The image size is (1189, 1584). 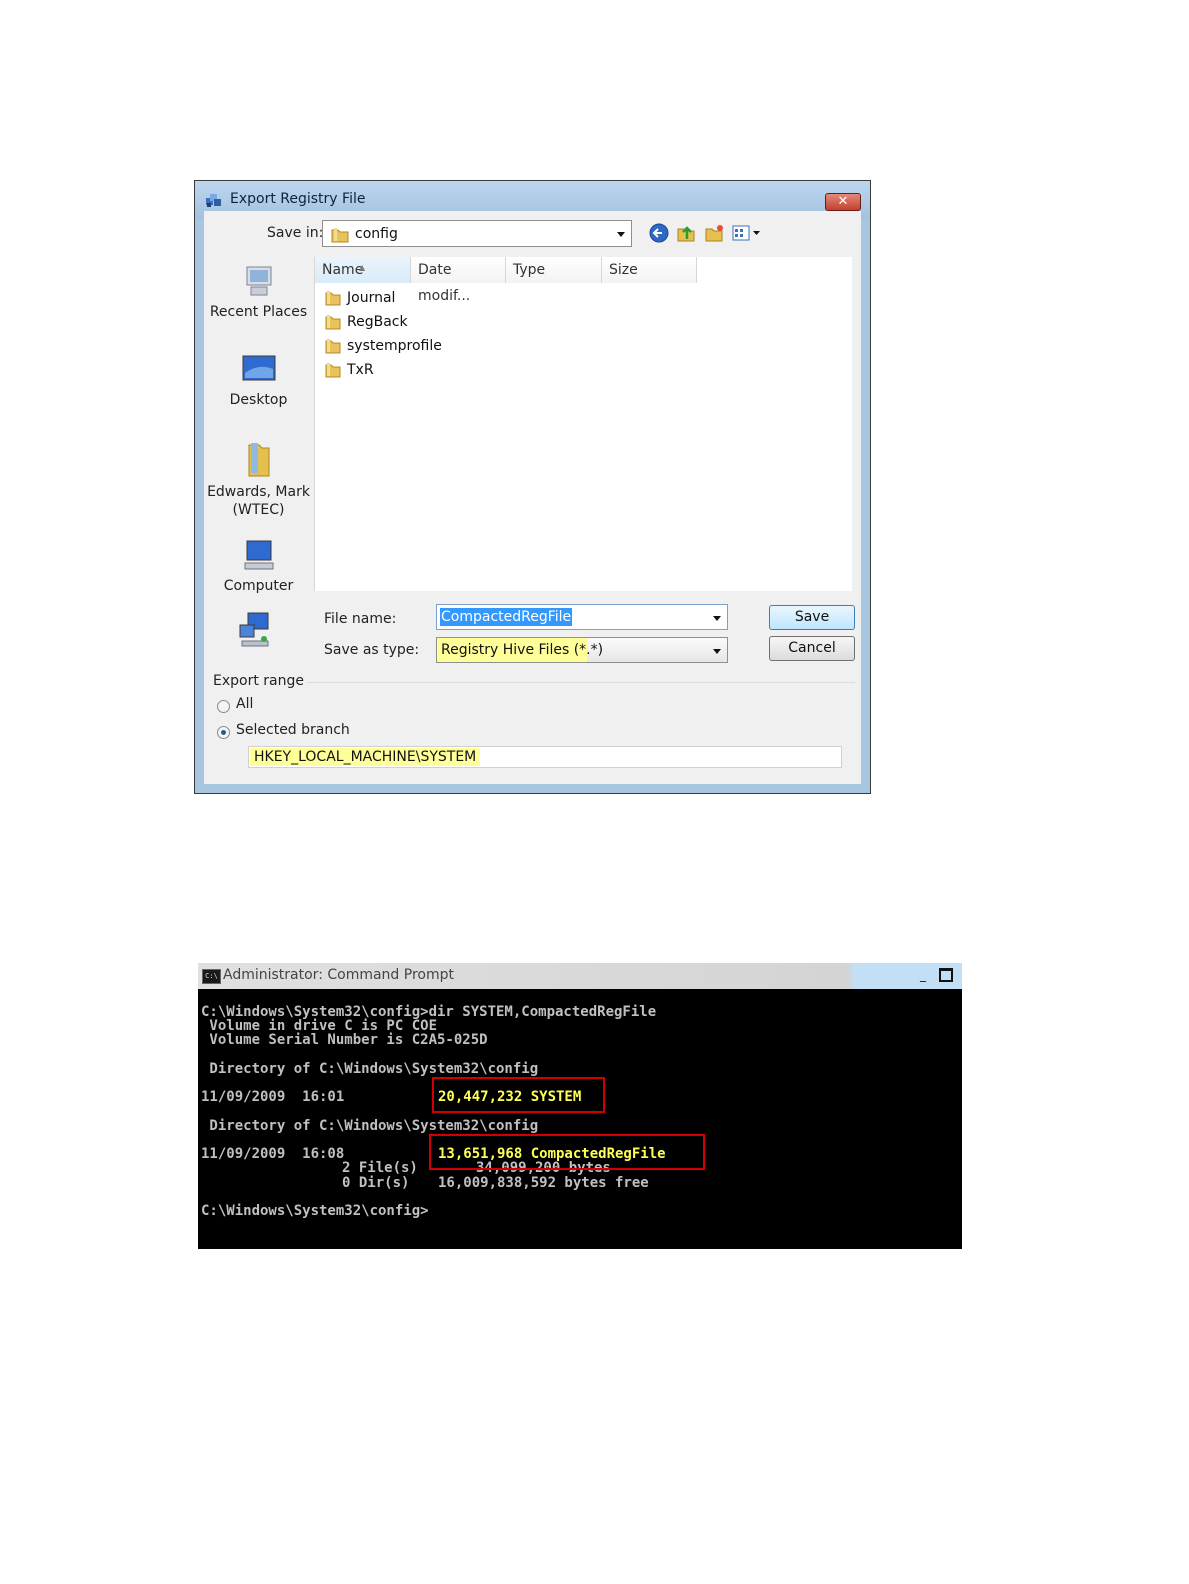 I want to click on place-desktop: Desktop, so click(x=258, y=381).